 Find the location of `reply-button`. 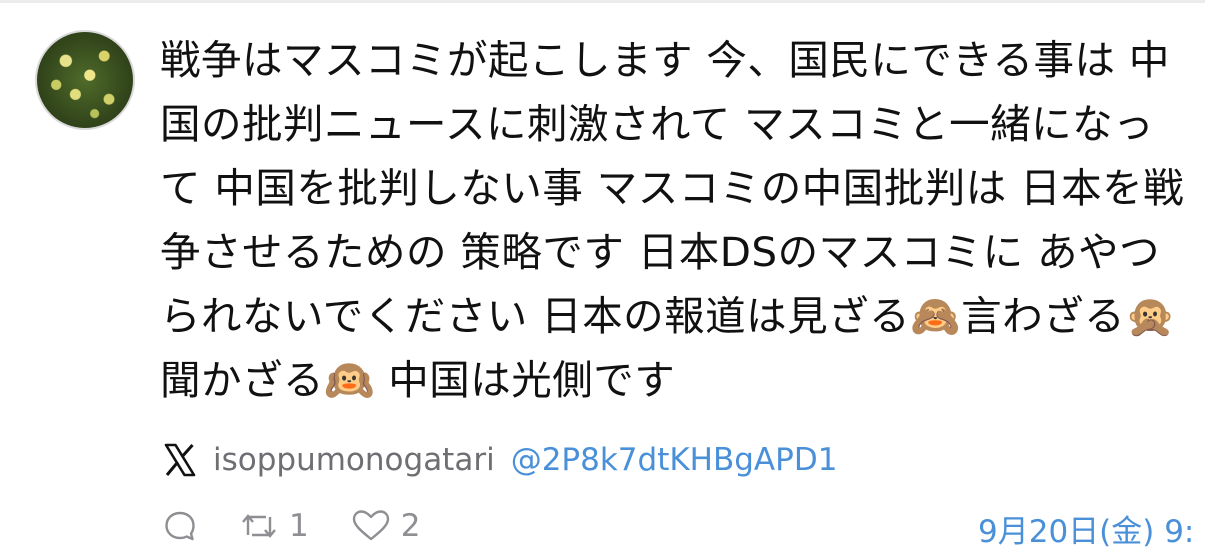

reply-button is located at coordinates (180, 526).